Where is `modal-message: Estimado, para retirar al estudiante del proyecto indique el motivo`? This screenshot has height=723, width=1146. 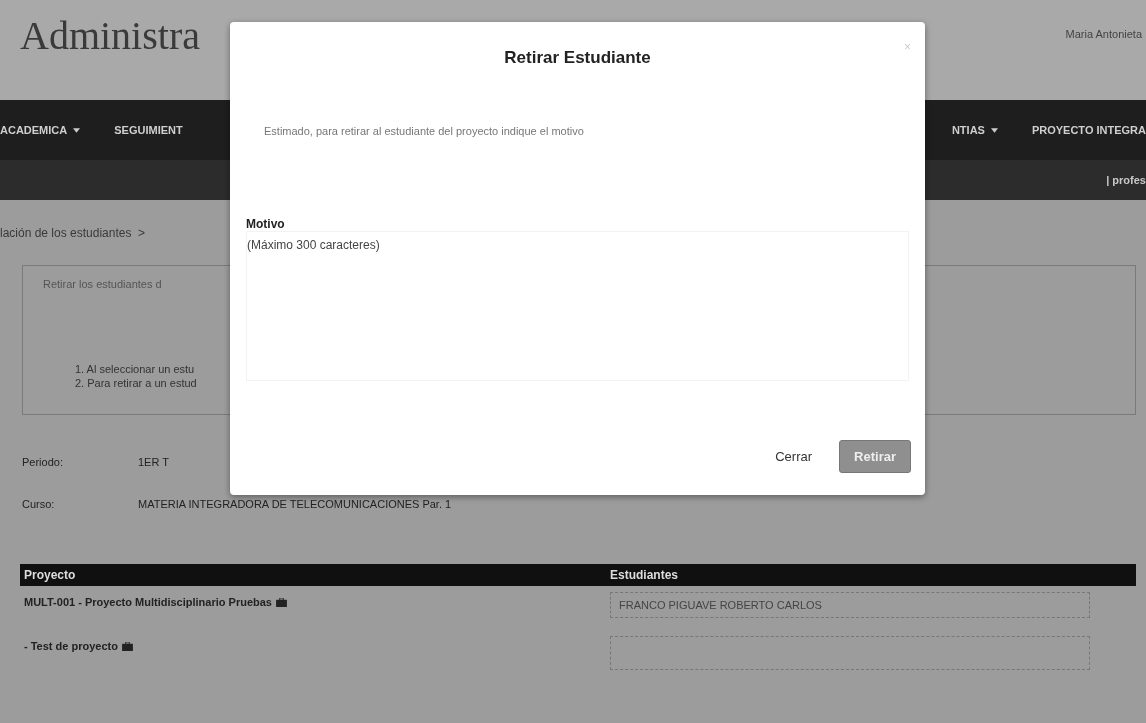
modal-message: Estimado, para retirar al estudiante del proyecto indique el motivo is located at coordinates (424, 131).